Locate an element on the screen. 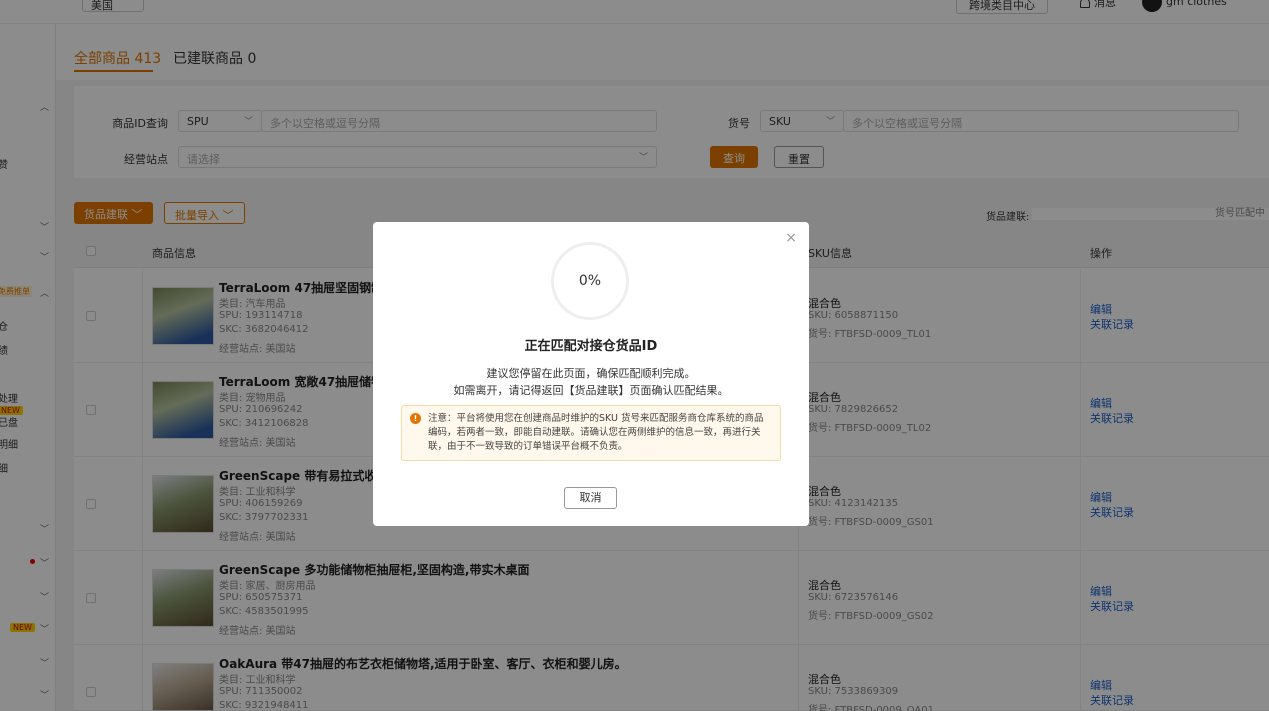 The width and height of the screenshot is (1269, 711). dialog-line-2: 如需离开，请记得返回【货品建联】页面确认匹配结果。 is located at coordinates (591, 390).